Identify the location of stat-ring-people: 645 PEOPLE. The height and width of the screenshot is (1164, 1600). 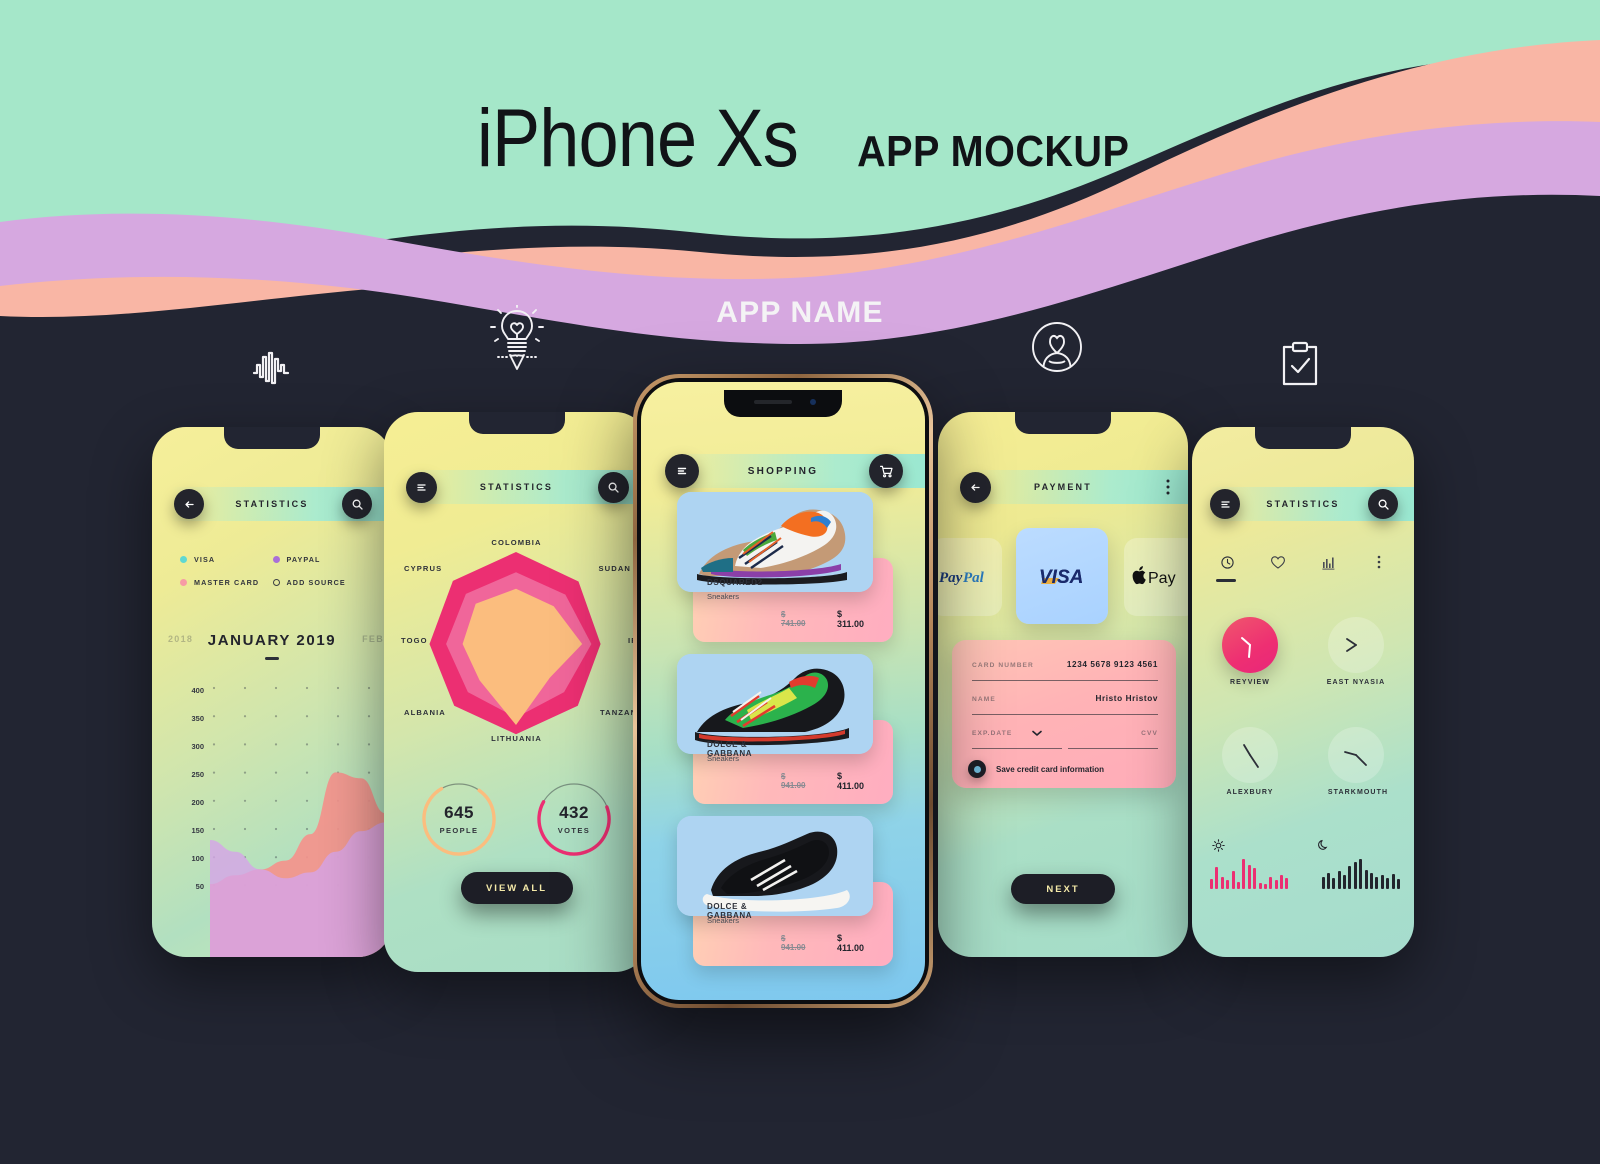
(459, 819).